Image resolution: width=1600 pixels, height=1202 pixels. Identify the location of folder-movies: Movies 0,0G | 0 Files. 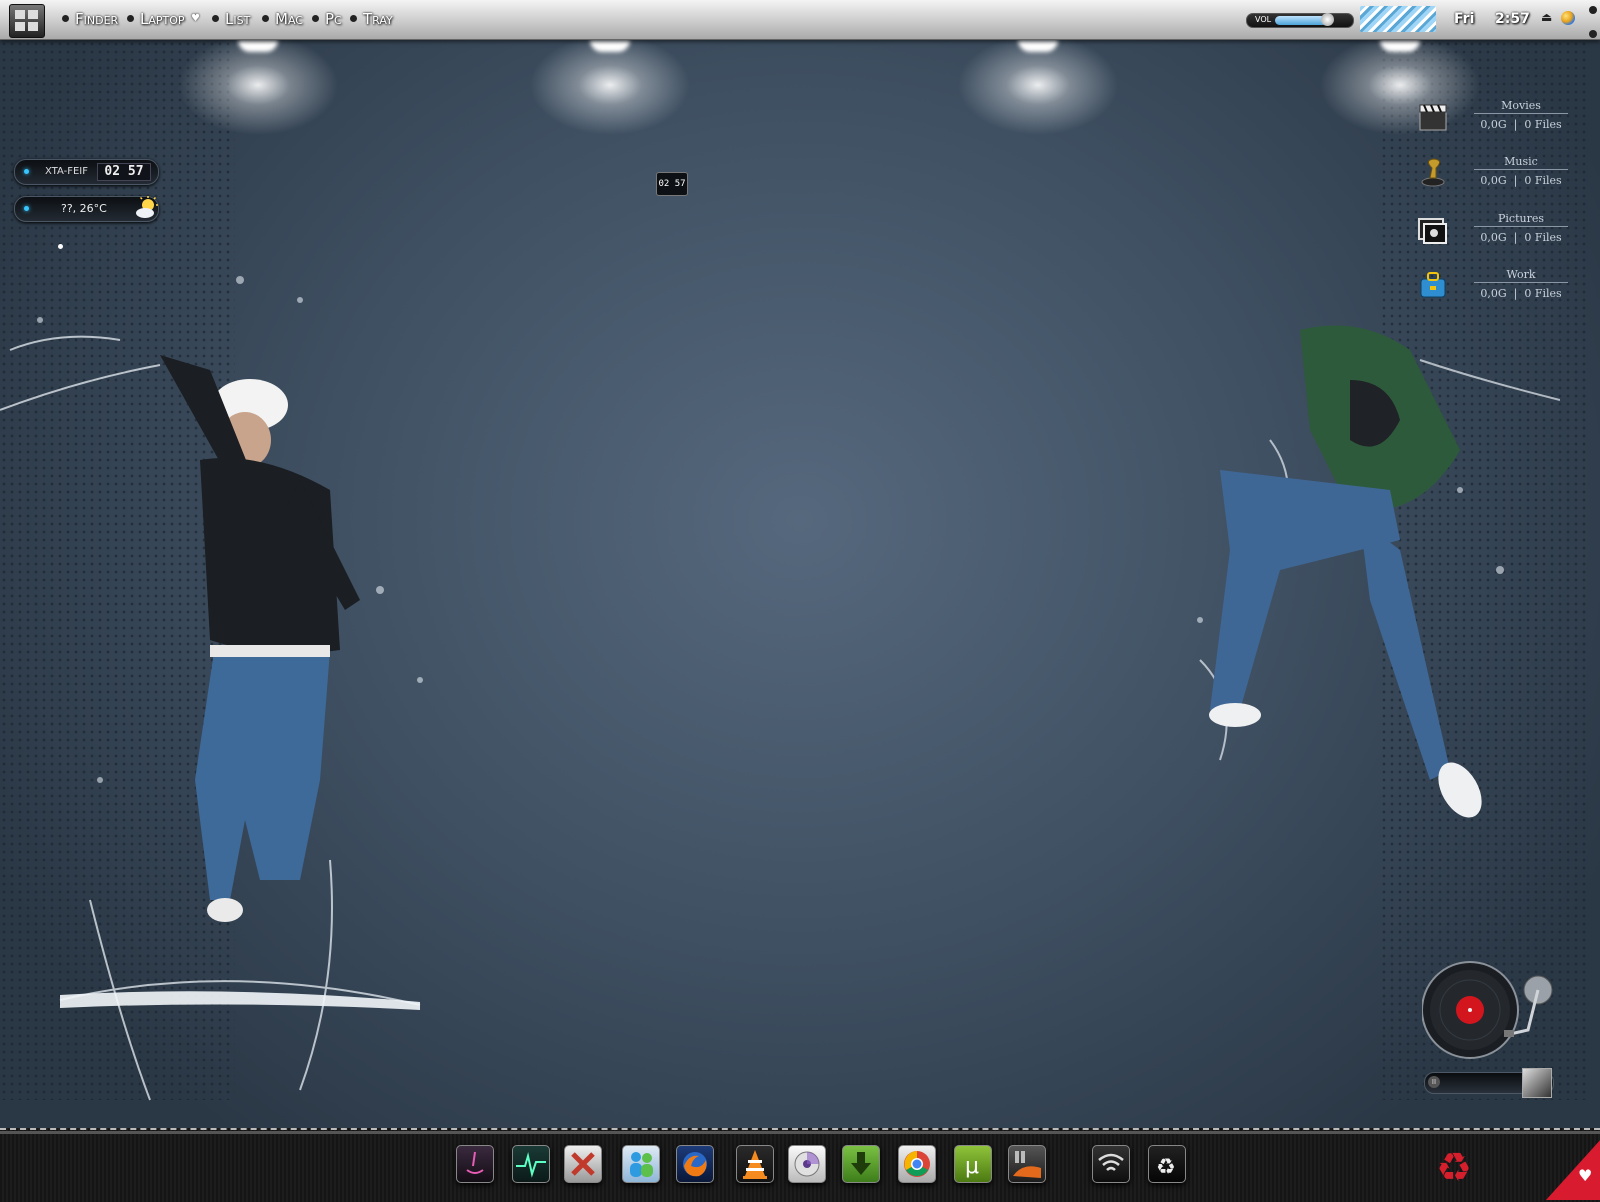
(1491, 118).